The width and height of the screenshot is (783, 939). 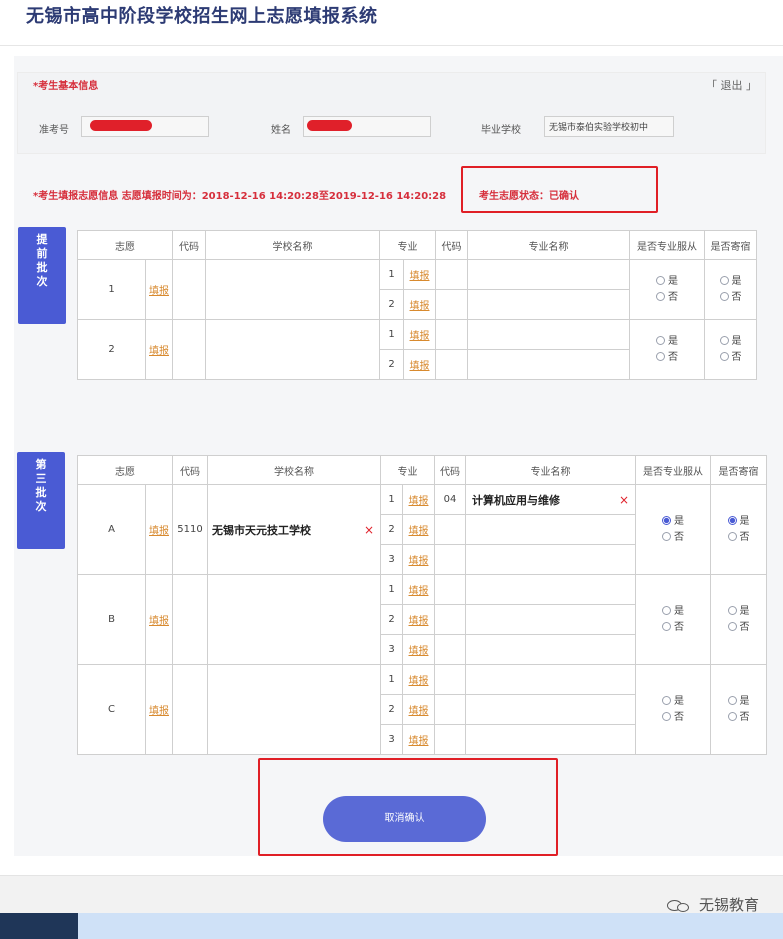 What do you see at coordinates (673, 470) in the screenshot?
I see `col-header-major-obey: 是否专业服从` at bounding box center [673, 470].